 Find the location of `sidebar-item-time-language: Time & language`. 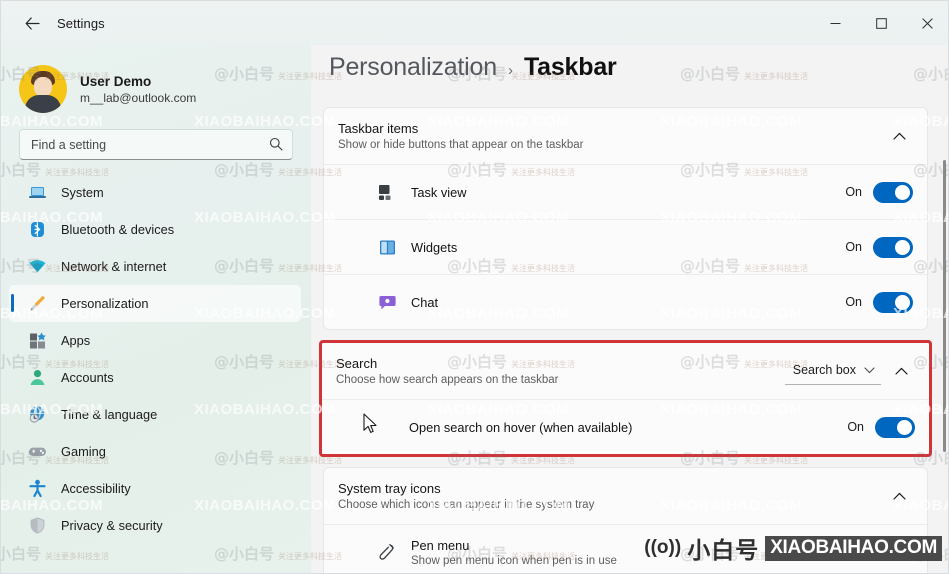

sidebar-item-time-language: Time & language is located at coordinates (155, 414).